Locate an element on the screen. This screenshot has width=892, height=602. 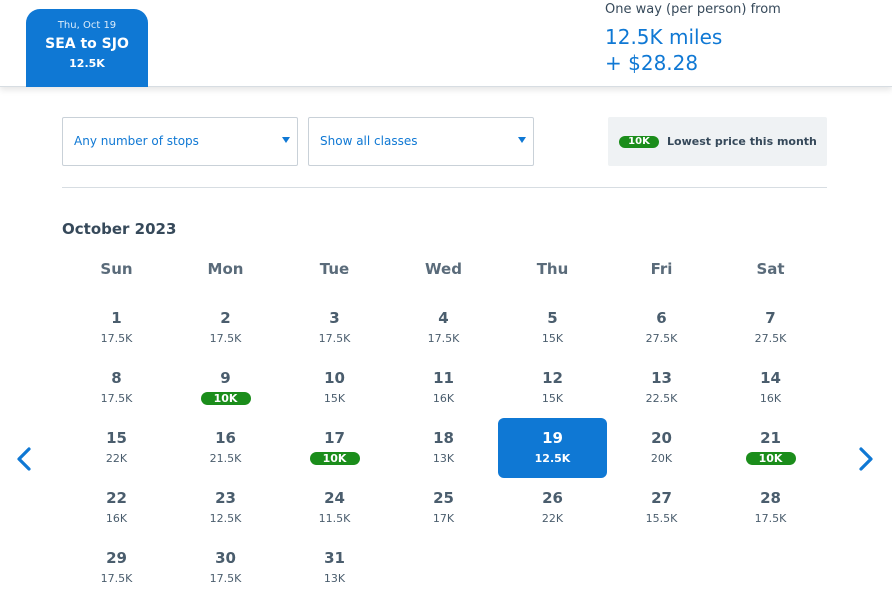
calendar-day: 30 17.5K is located at coordinates (225, 568).